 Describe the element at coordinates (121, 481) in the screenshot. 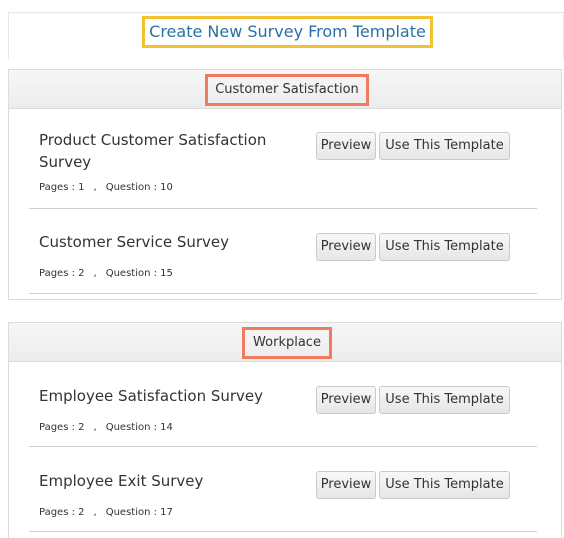

I see `survey-name: Employee Exit Survey` at that location.